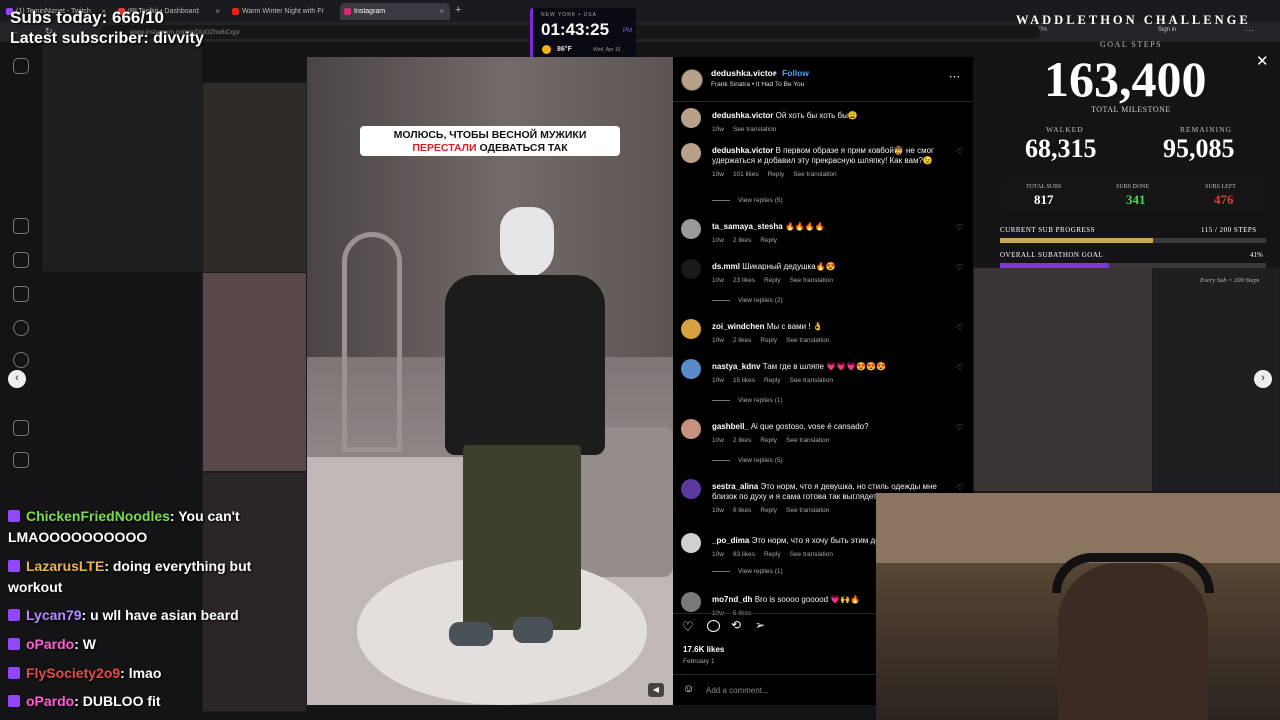 Image resolution: width=1280 pixels, height=720 pixels. I want to click on chat-username: oPardo, so click(50, 701).